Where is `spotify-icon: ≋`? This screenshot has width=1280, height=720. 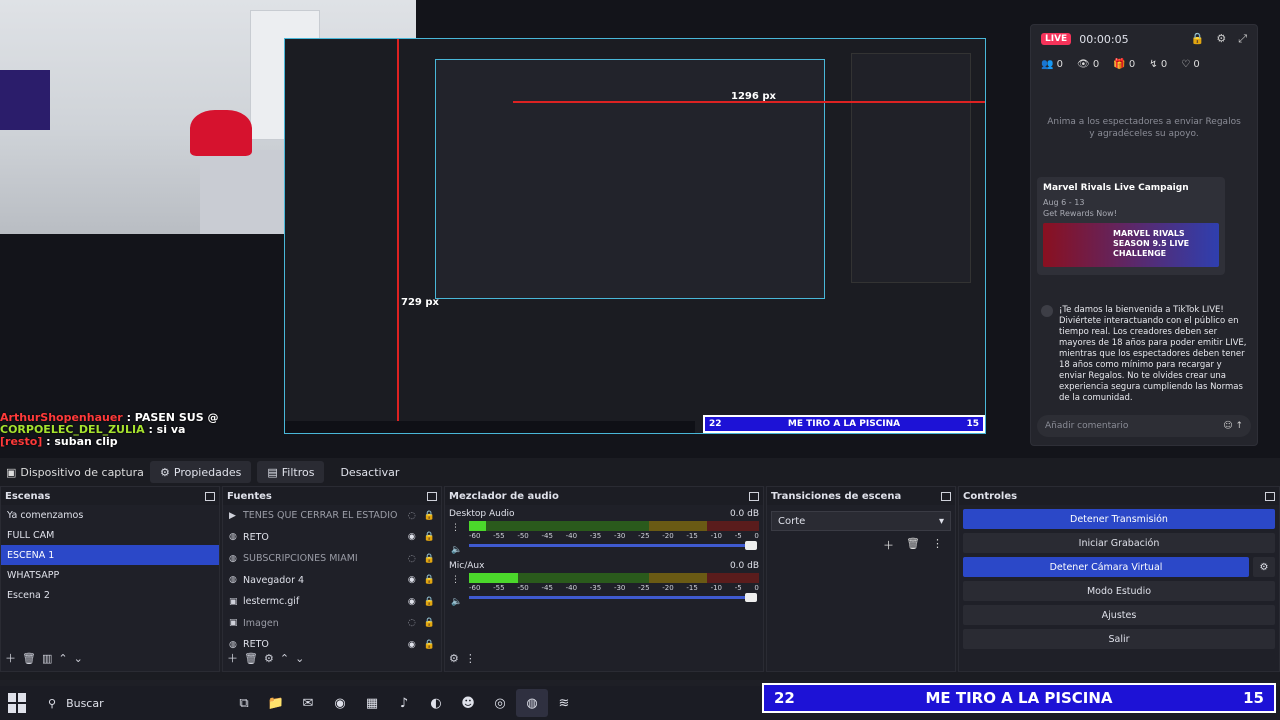
spotify-icon: ≋ is located at coordinates (564, 703).